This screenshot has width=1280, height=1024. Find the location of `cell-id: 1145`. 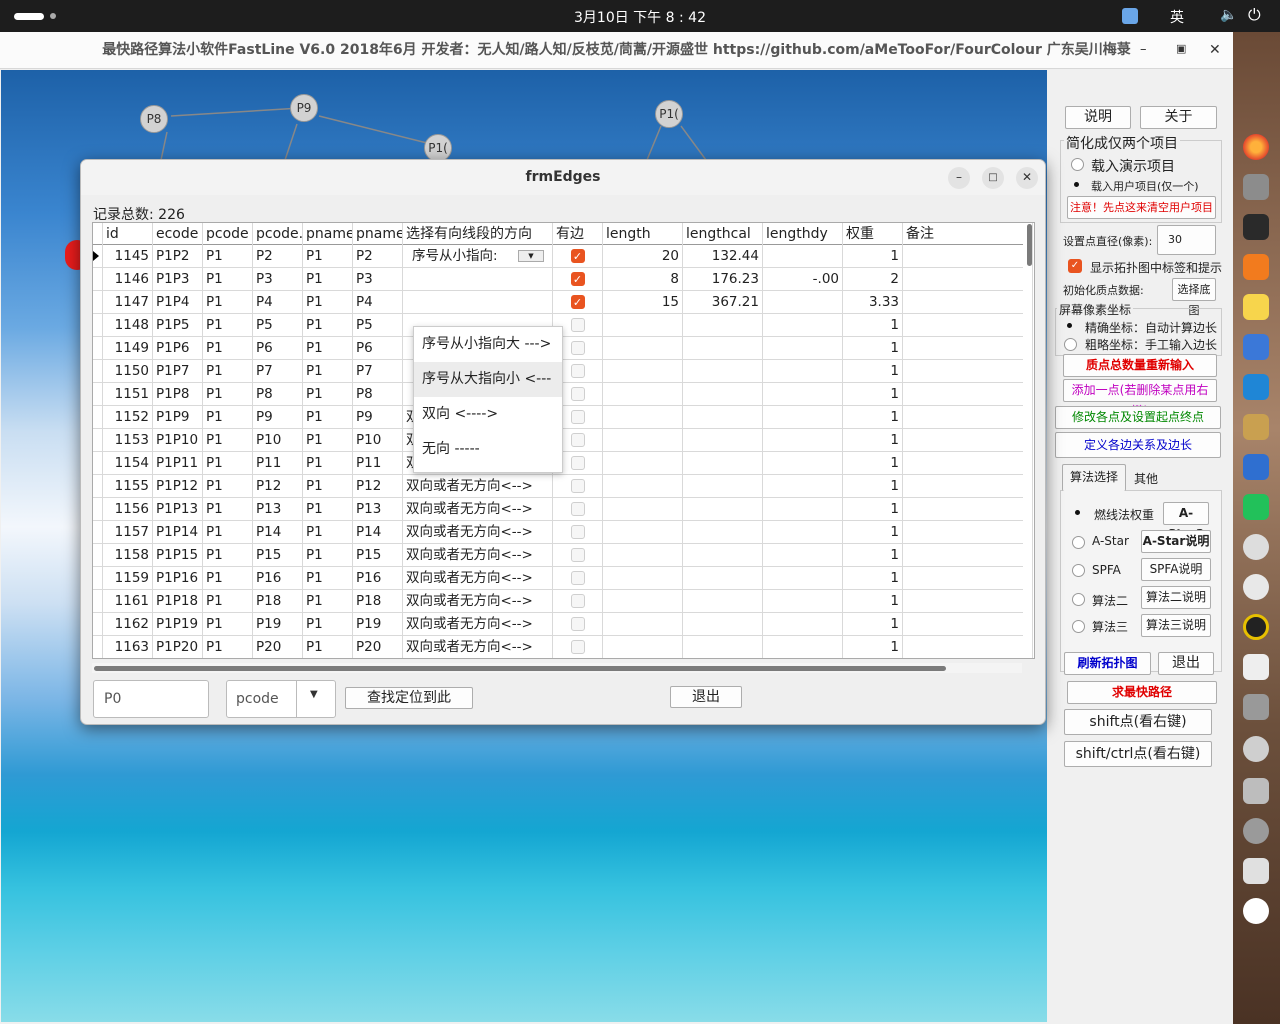

cell-id: 1145 is located at coordinates (128, 256).